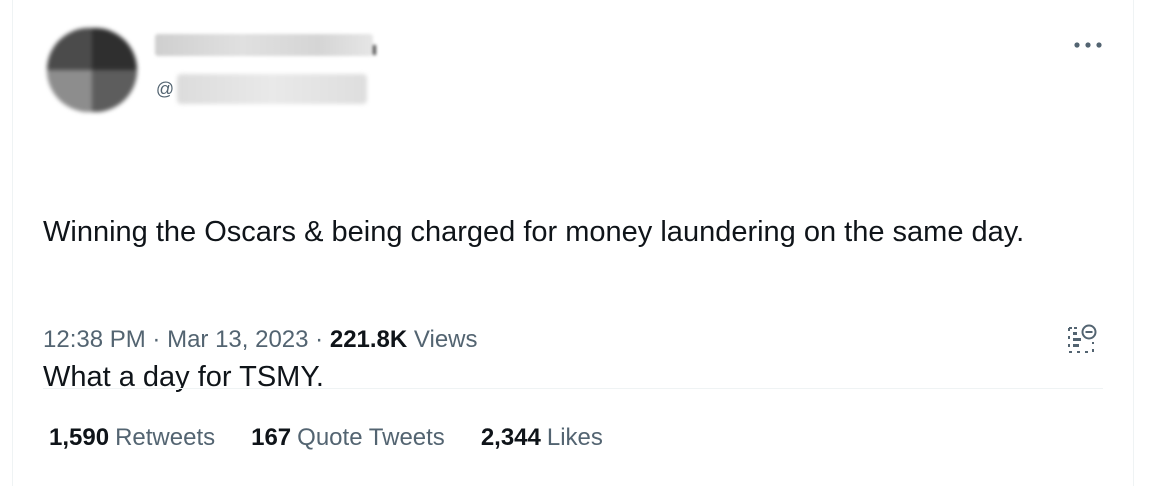  I want to click on more-options-button, so click(1088, 45).